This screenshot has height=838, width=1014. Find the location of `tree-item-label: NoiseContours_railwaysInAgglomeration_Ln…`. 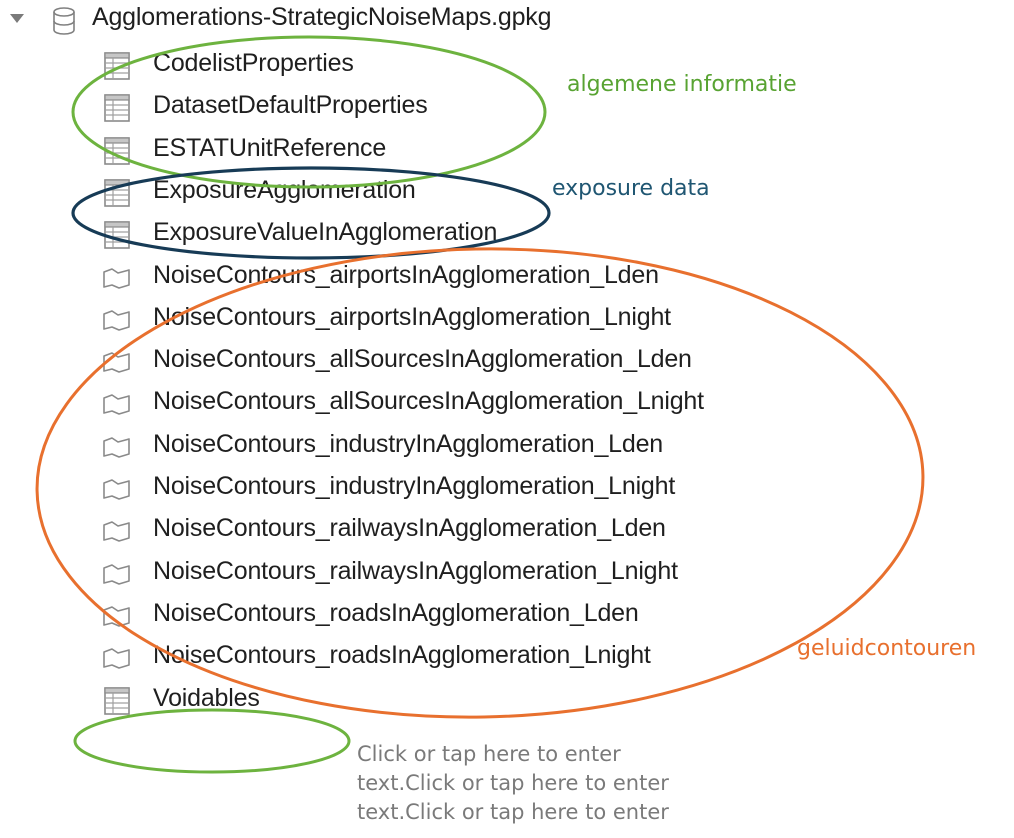

tree-item-label: NoiseContours_railwaysInAgglomeration_Ln… is located at coordinates (415, 570).